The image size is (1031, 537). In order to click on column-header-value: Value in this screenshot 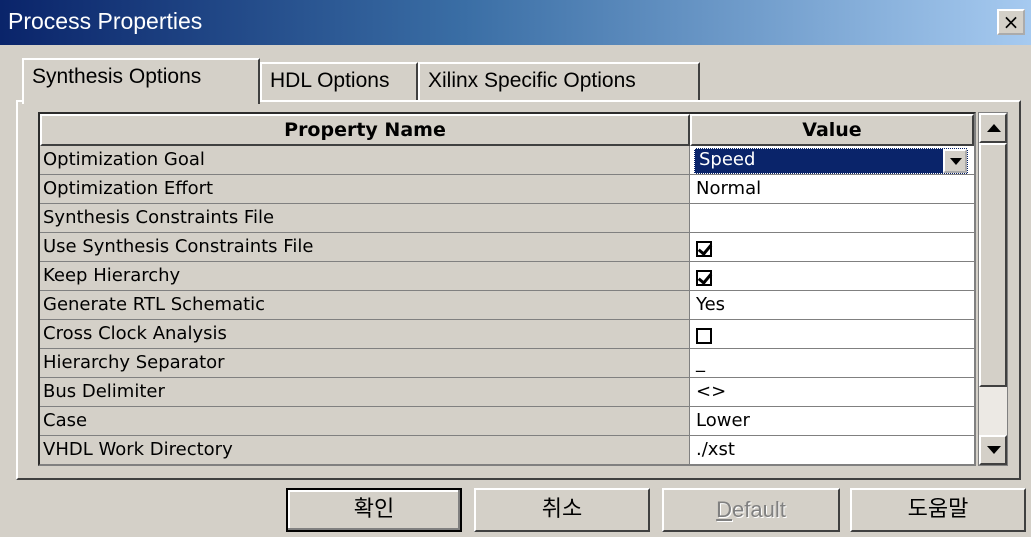, I will do `click(832, 130)`.